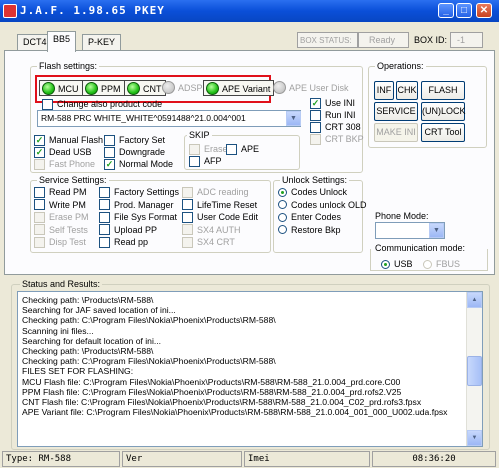 The image size is (499, 468). What do you see at coordinates (315, 127) in the screenshot?
I see `crt-308-checkbox` at bounding box center [315, 127].